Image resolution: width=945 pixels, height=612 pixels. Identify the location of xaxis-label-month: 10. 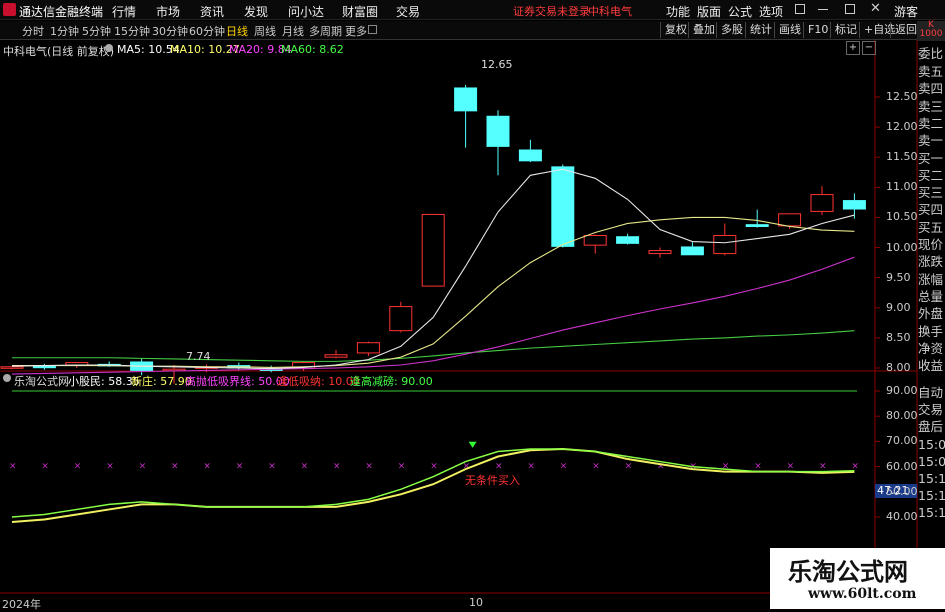
(476, 602).